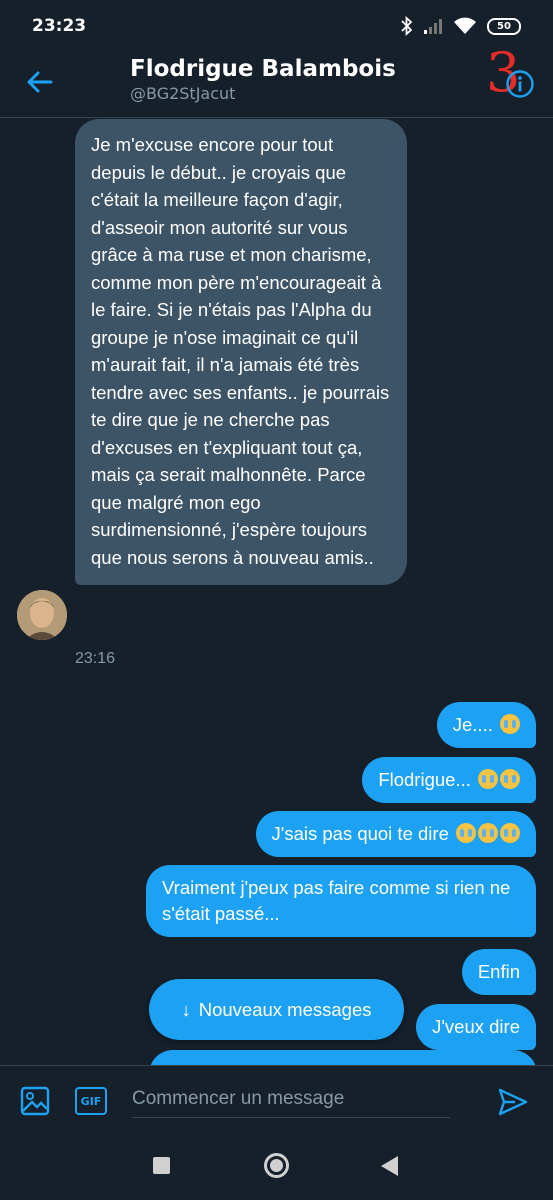 The width and height of the screenshot is (553, 1200). Describe the element at coordinates (95, 658) in the screenshot. I see `message-timestamp: 23:16` at that location.